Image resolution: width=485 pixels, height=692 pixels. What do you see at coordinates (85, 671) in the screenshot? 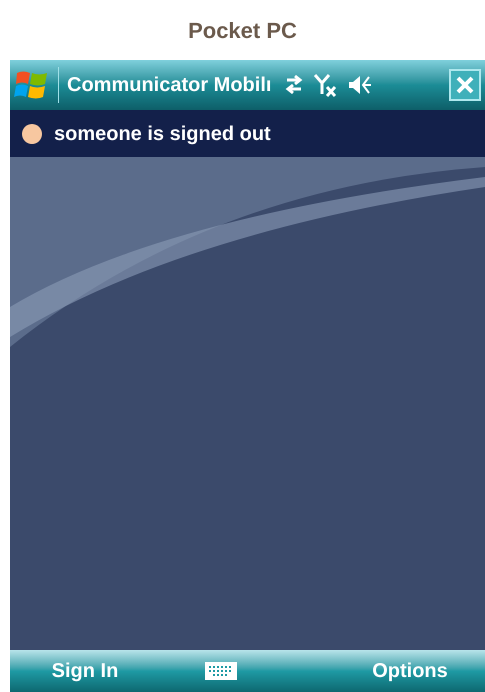
I see `sign-in-softkey: Sign In` at bounding box center [85, 671].